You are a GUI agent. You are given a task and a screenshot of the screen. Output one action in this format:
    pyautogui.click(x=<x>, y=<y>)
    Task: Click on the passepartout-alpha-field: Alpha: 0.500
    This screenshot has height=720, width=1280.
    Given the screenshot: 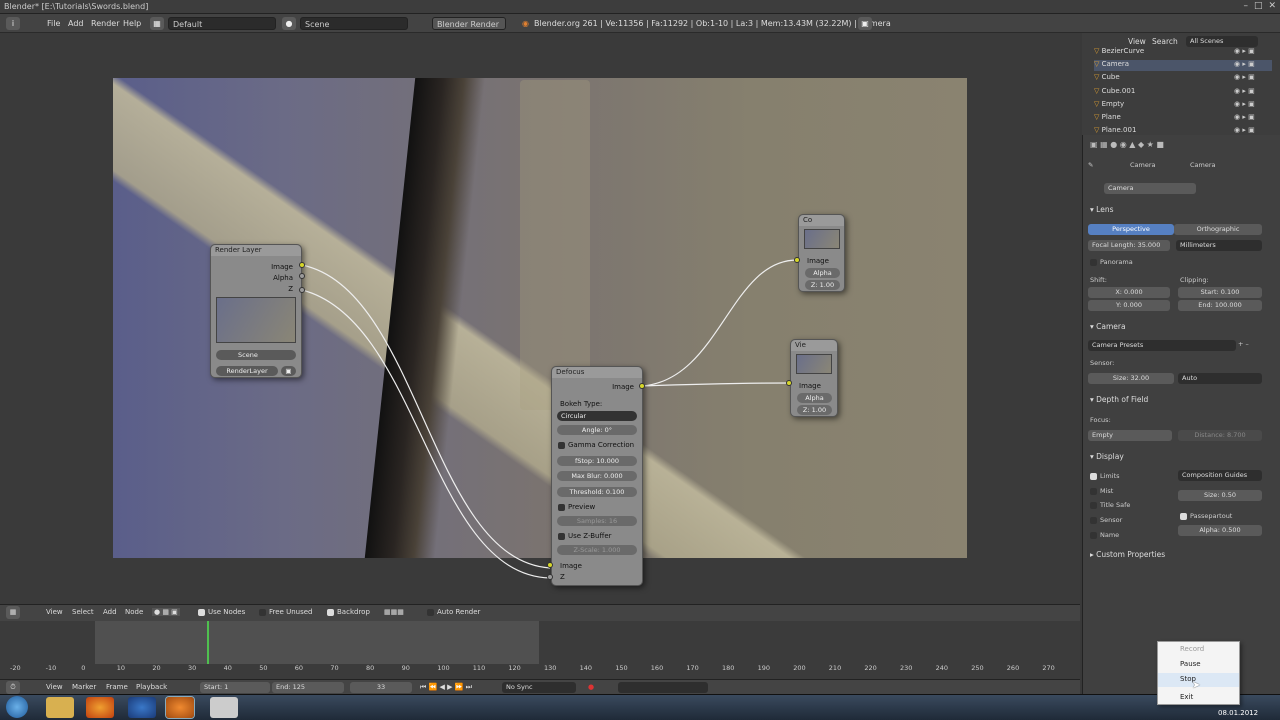 What is the action you would take?
    pyautogui.click(x=1220, y=530)
    